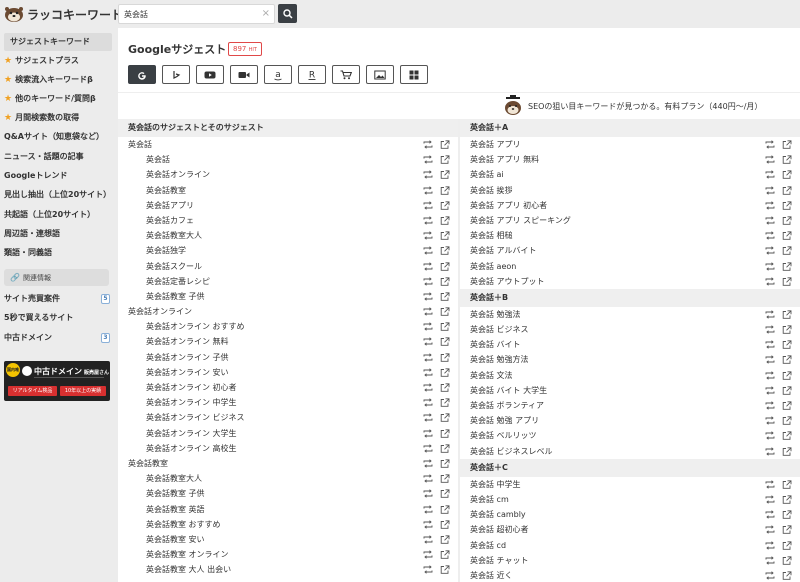  I want to click on list-item: 英会話教室 子供, so click(288, 296).